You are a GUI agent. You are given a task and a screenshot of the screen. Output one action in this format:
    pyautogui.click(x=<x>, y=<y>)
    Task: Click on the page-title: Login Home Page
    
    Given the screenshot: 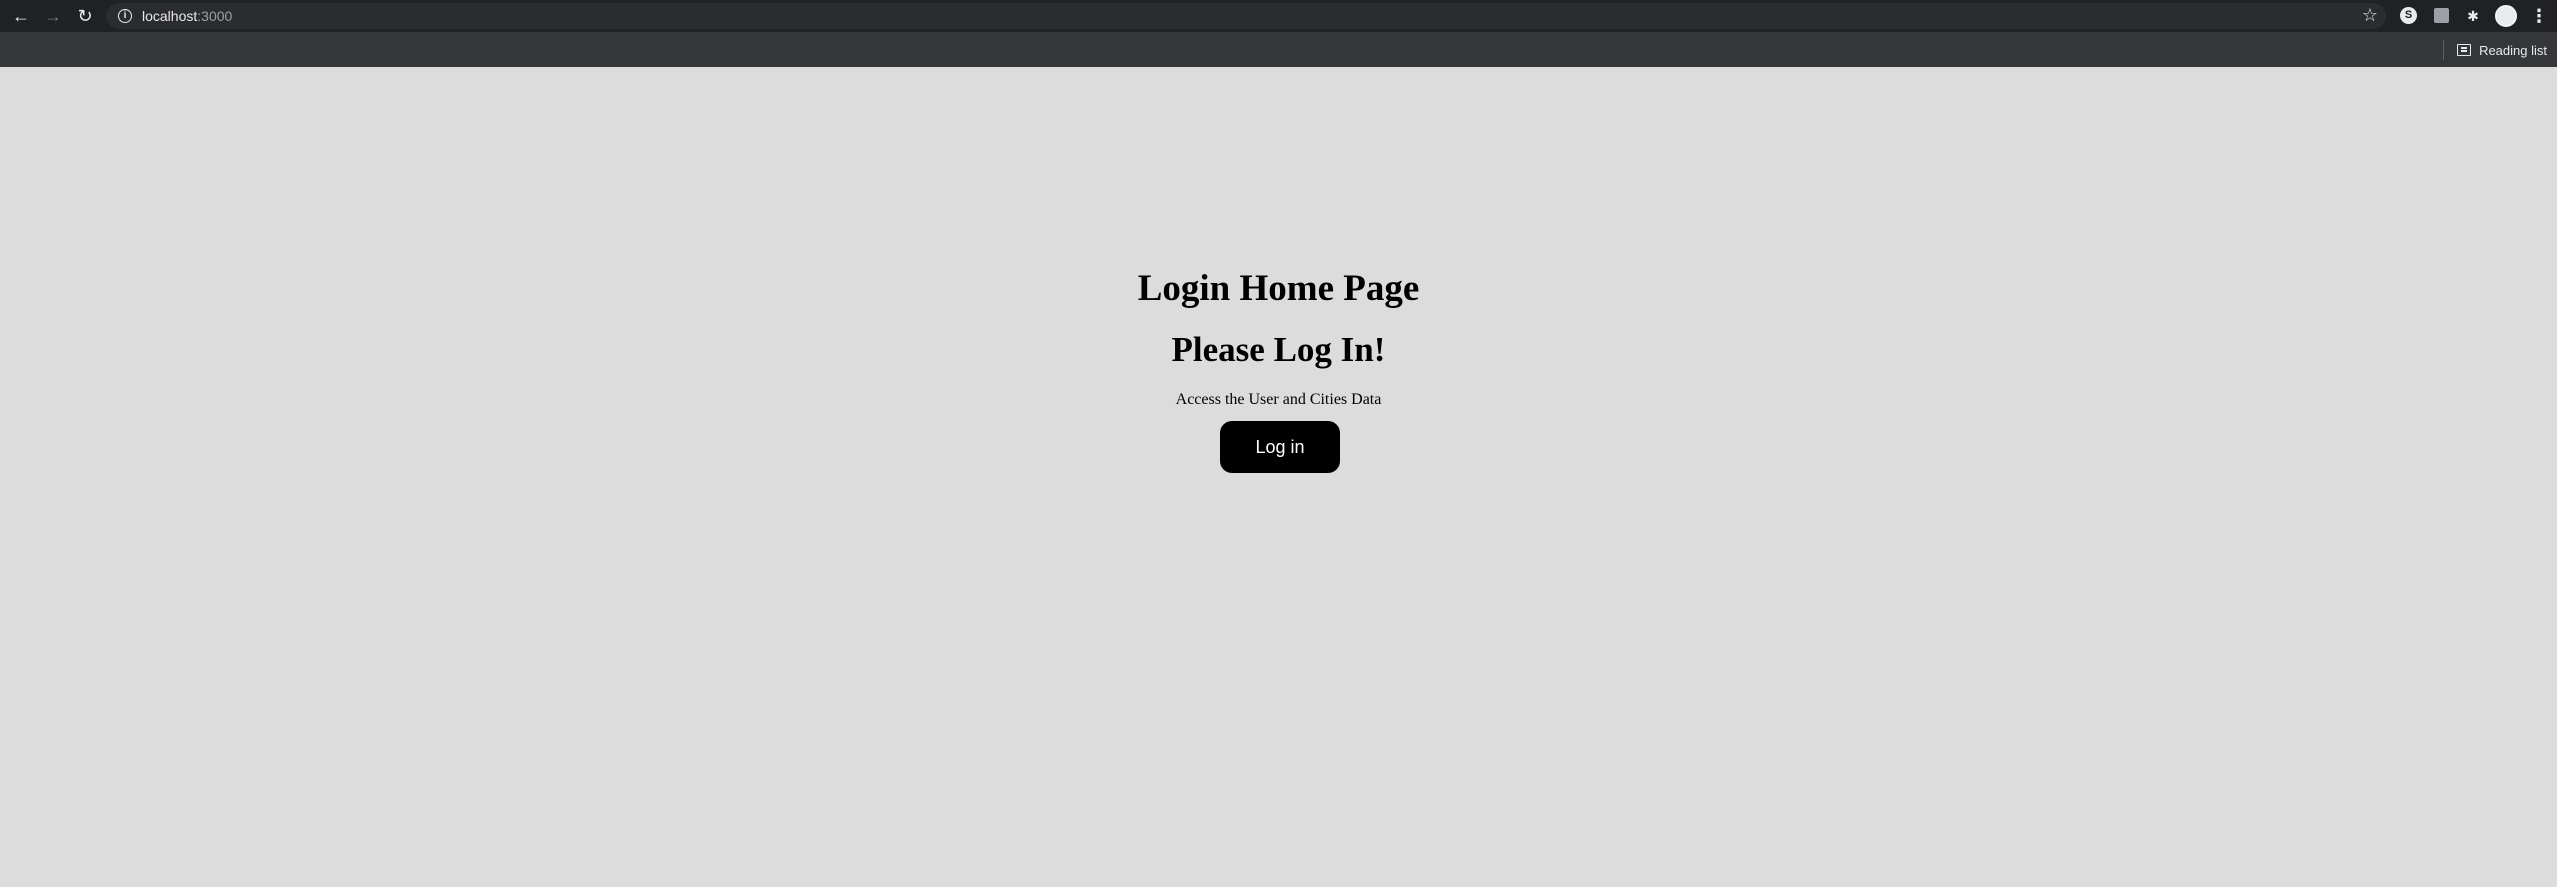 What is the action you would take?
    pyautogui.click(x=1278, y=288)
    